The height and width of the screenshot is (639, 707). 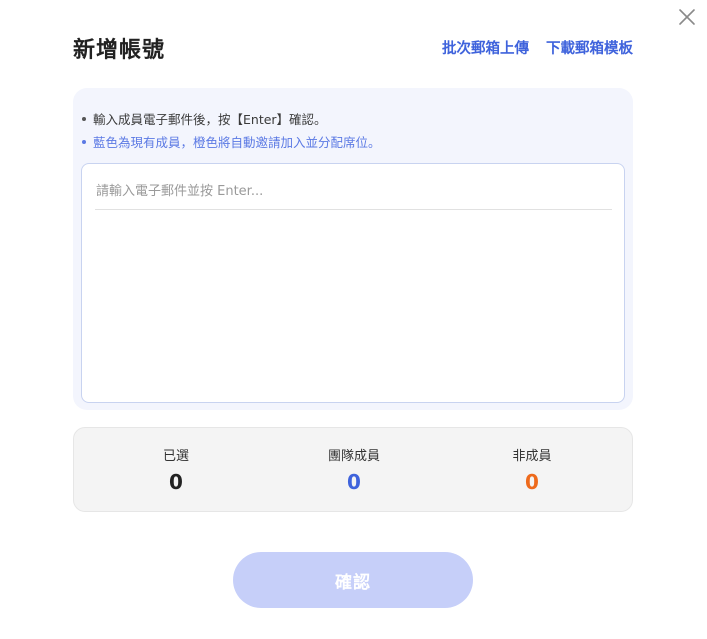 I want to click on hint-text: 藍色為現有成員，橙色將自動邀請加入並分配席位。, so click(x=237, y=142).